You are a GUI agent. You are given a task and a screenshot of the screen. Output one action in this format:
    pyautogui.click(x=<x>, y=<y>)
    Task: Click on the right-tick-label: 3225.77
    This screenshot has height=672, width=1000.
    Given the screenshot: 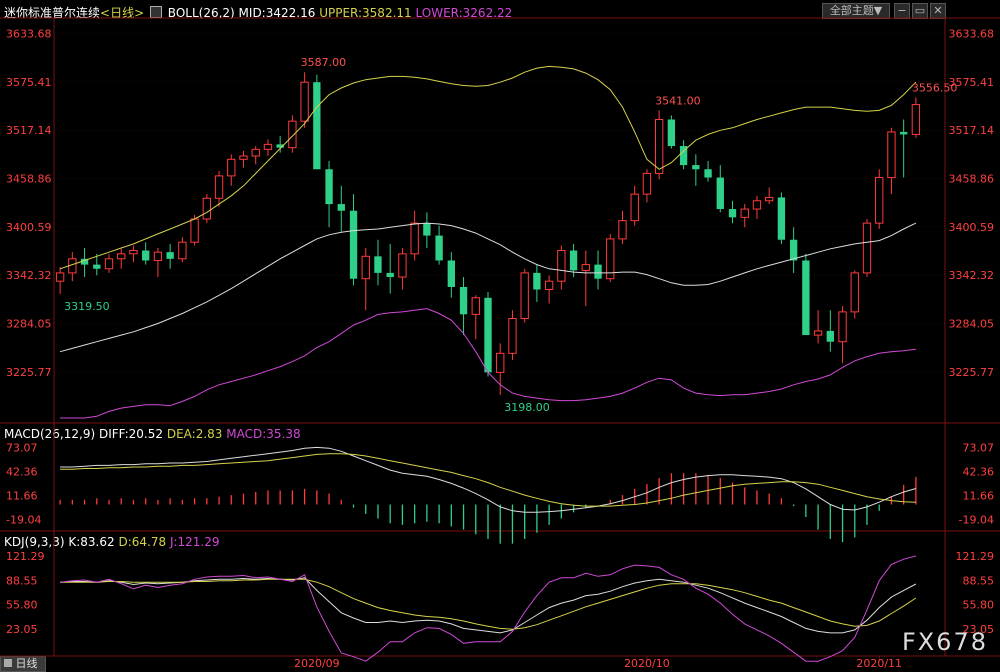 What is the action you would take?
    pyautogui.click(x=972, y=372)
    